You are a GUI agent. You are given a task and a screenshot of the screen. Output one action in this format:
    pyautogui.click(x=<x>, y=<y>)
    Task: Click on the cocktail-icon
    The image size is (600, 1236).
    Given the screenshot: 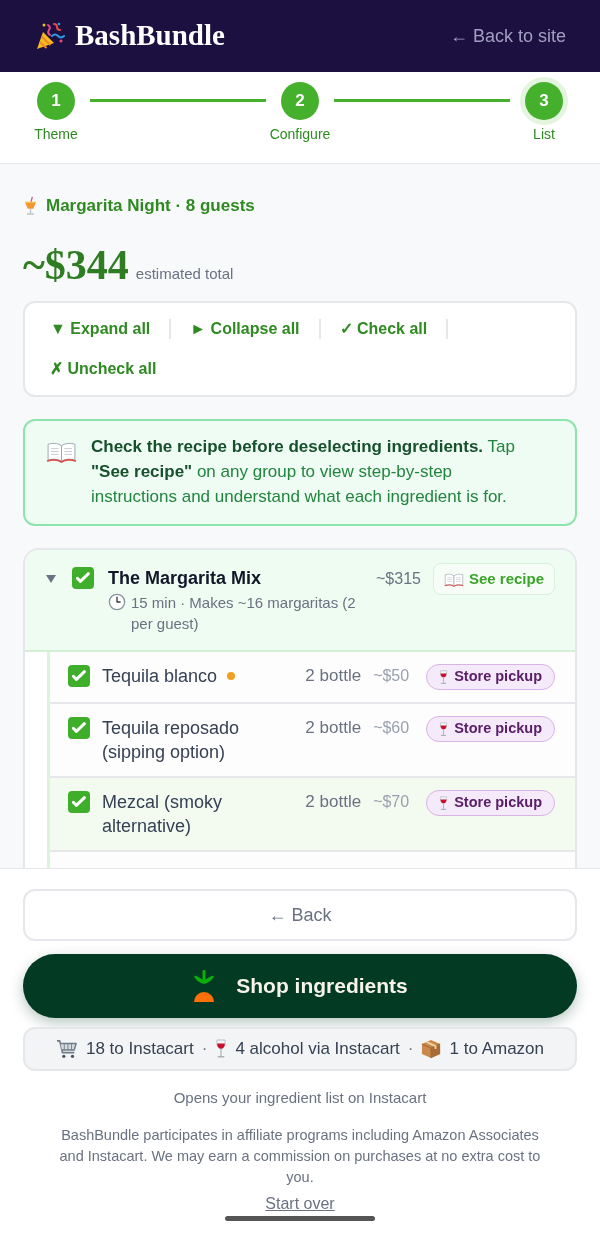 What is the action you would take?
    pyautogui.click(x=30, y=206)
    